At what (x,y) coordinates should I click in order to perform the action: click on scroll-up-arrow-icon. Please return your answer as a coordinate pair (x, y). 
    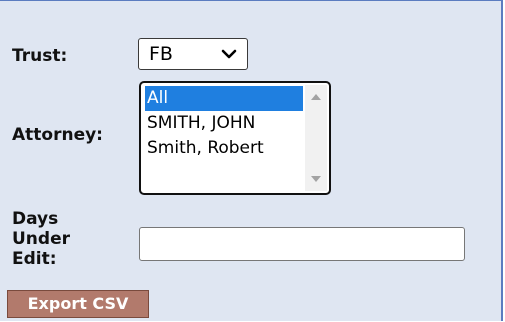
    Looking at the image, I should click on (316, 97).